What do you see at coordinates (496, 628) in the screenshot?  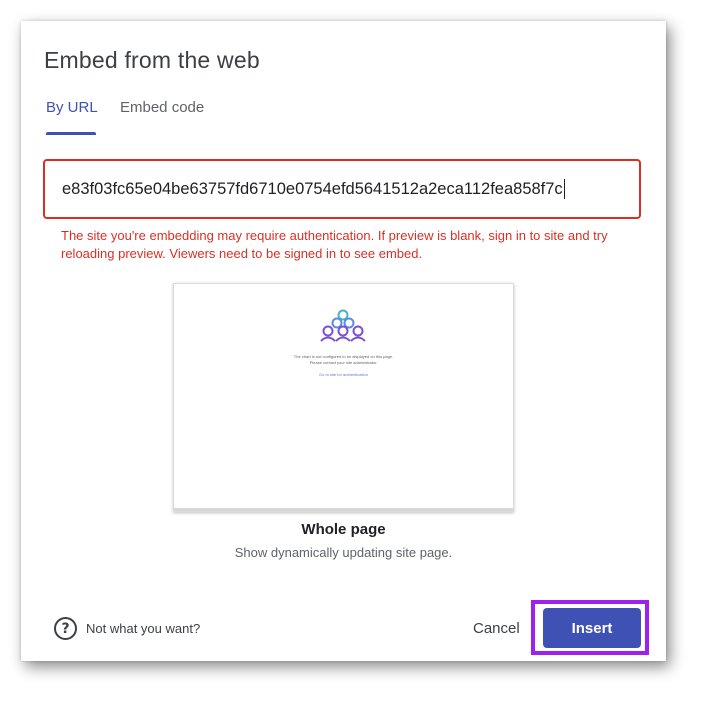 I see `cancel-button: Cancel` at bounding box center [496, 628].